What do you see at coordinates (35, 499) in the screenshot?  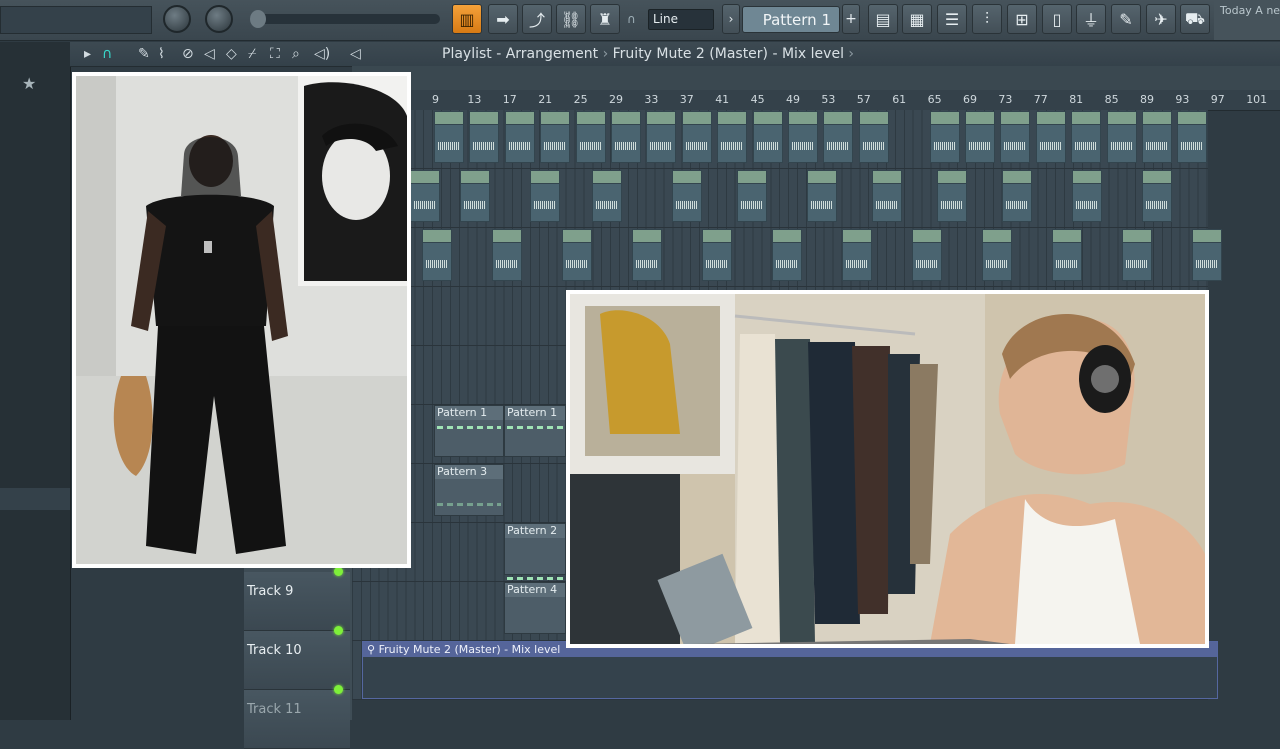 I see `browser-selected-row` at bounding box center [35, 499].